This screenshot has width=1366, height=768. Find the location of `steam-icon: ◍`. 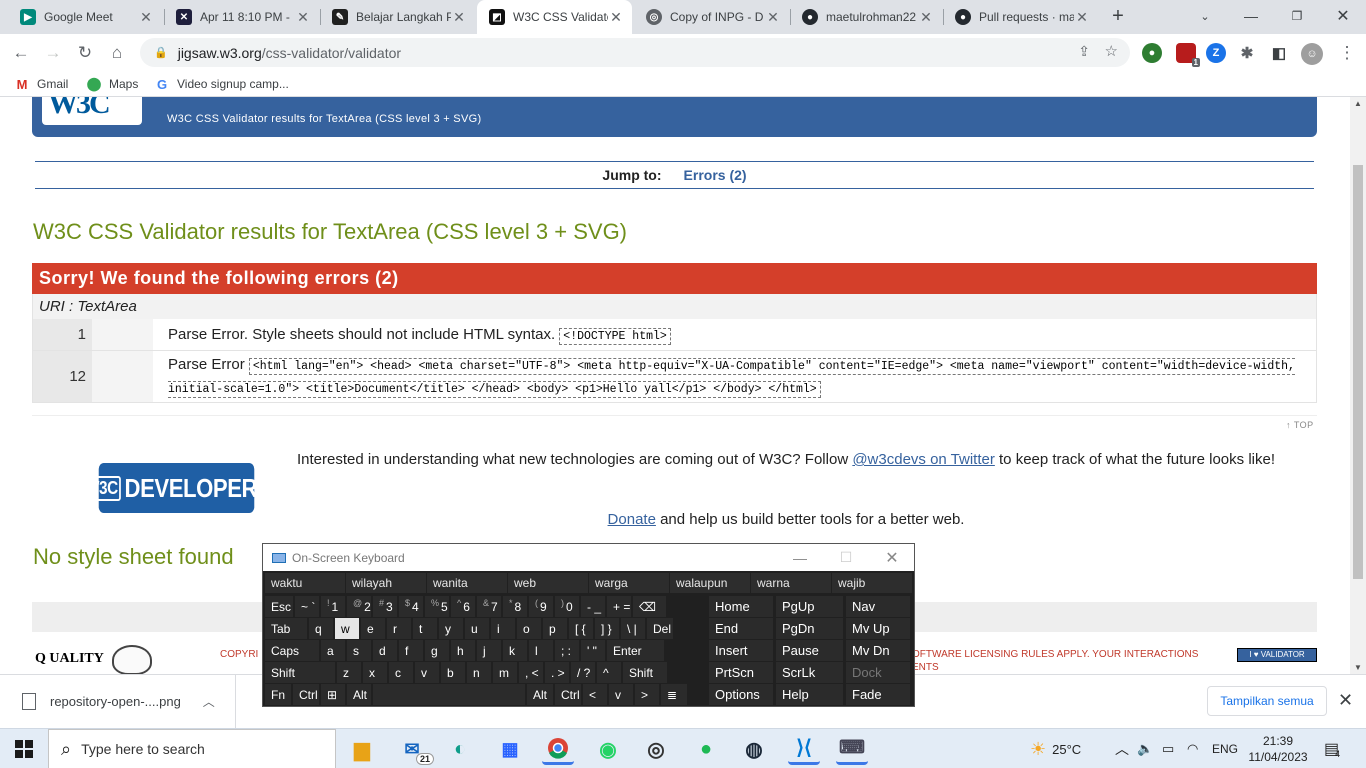

steam-icon: ◍ is located at coordinates (754, 749).